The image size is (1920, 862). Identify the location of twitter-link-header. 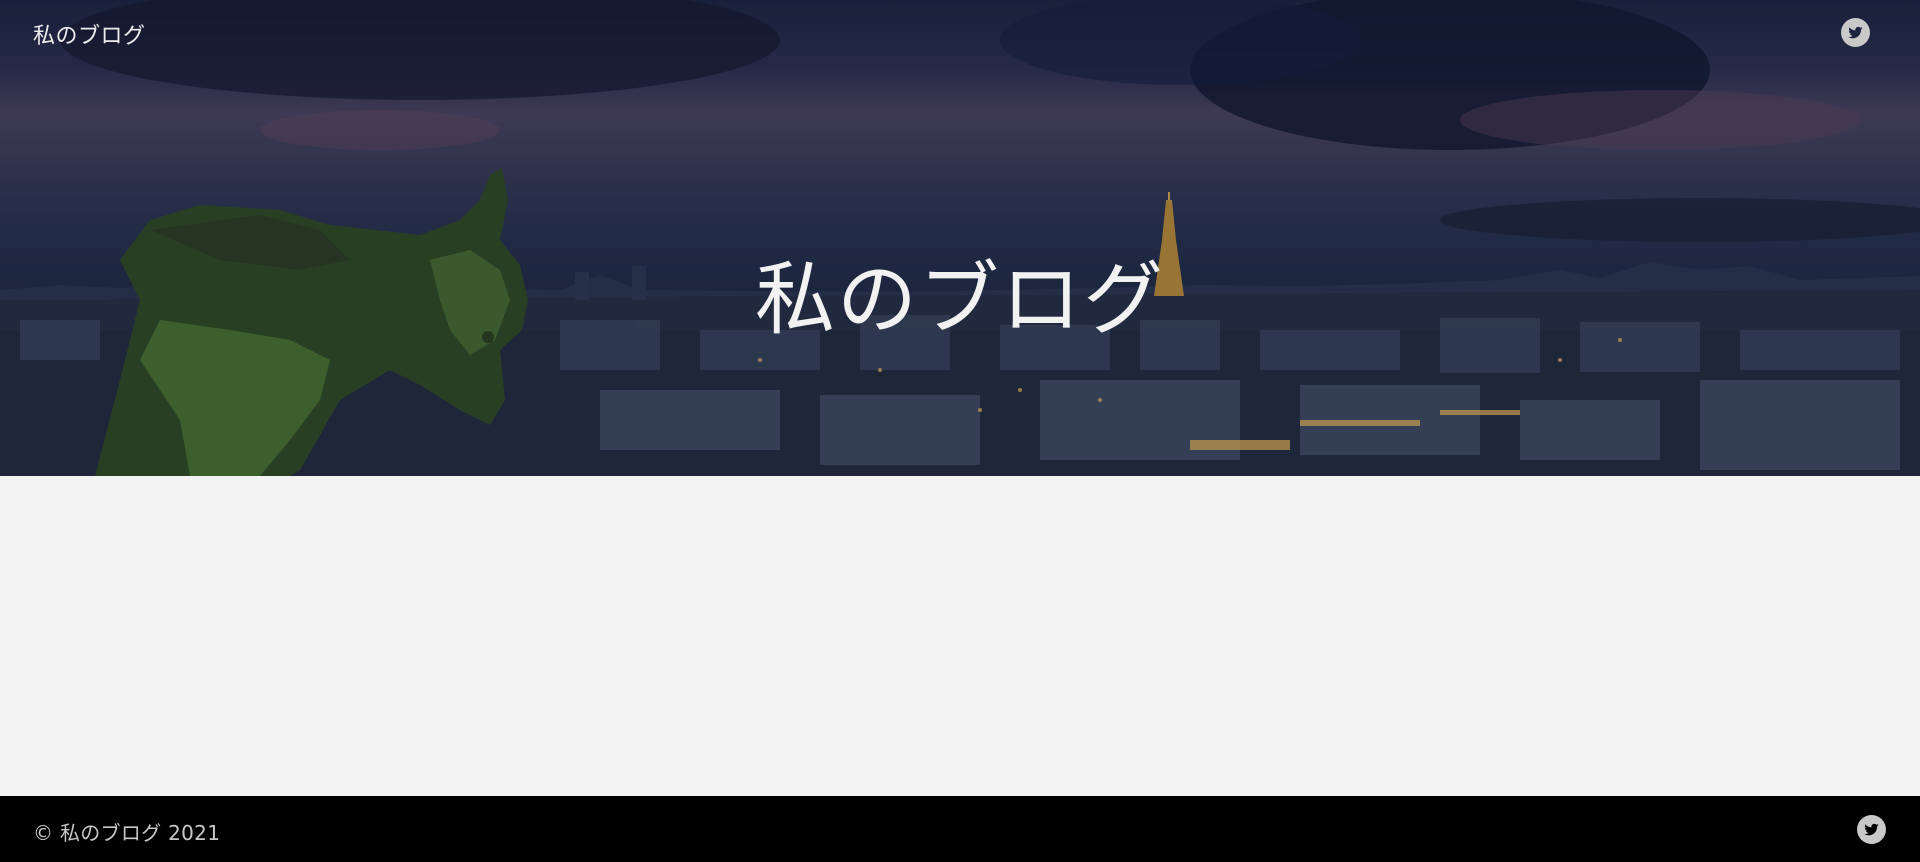
(1855, 32).